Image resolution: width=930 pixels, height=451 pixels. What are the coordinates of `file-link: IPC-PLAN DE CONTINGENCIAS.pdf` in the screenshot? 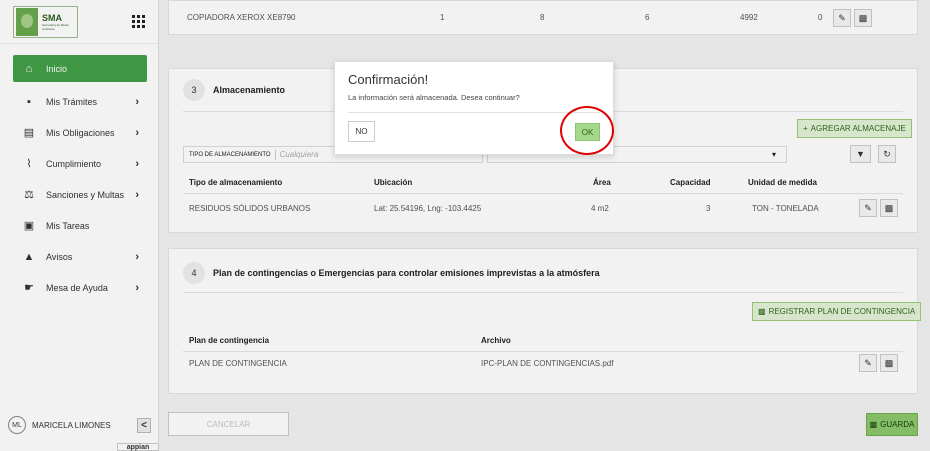 It's located at (547, 363).